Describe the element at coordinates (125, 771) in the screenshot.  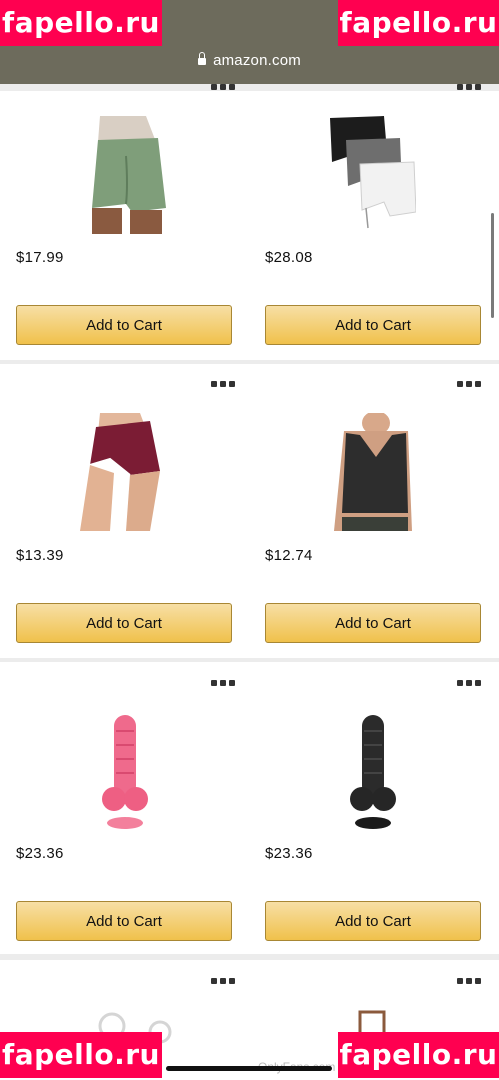
I see `product-image-pink-toy` at that location.